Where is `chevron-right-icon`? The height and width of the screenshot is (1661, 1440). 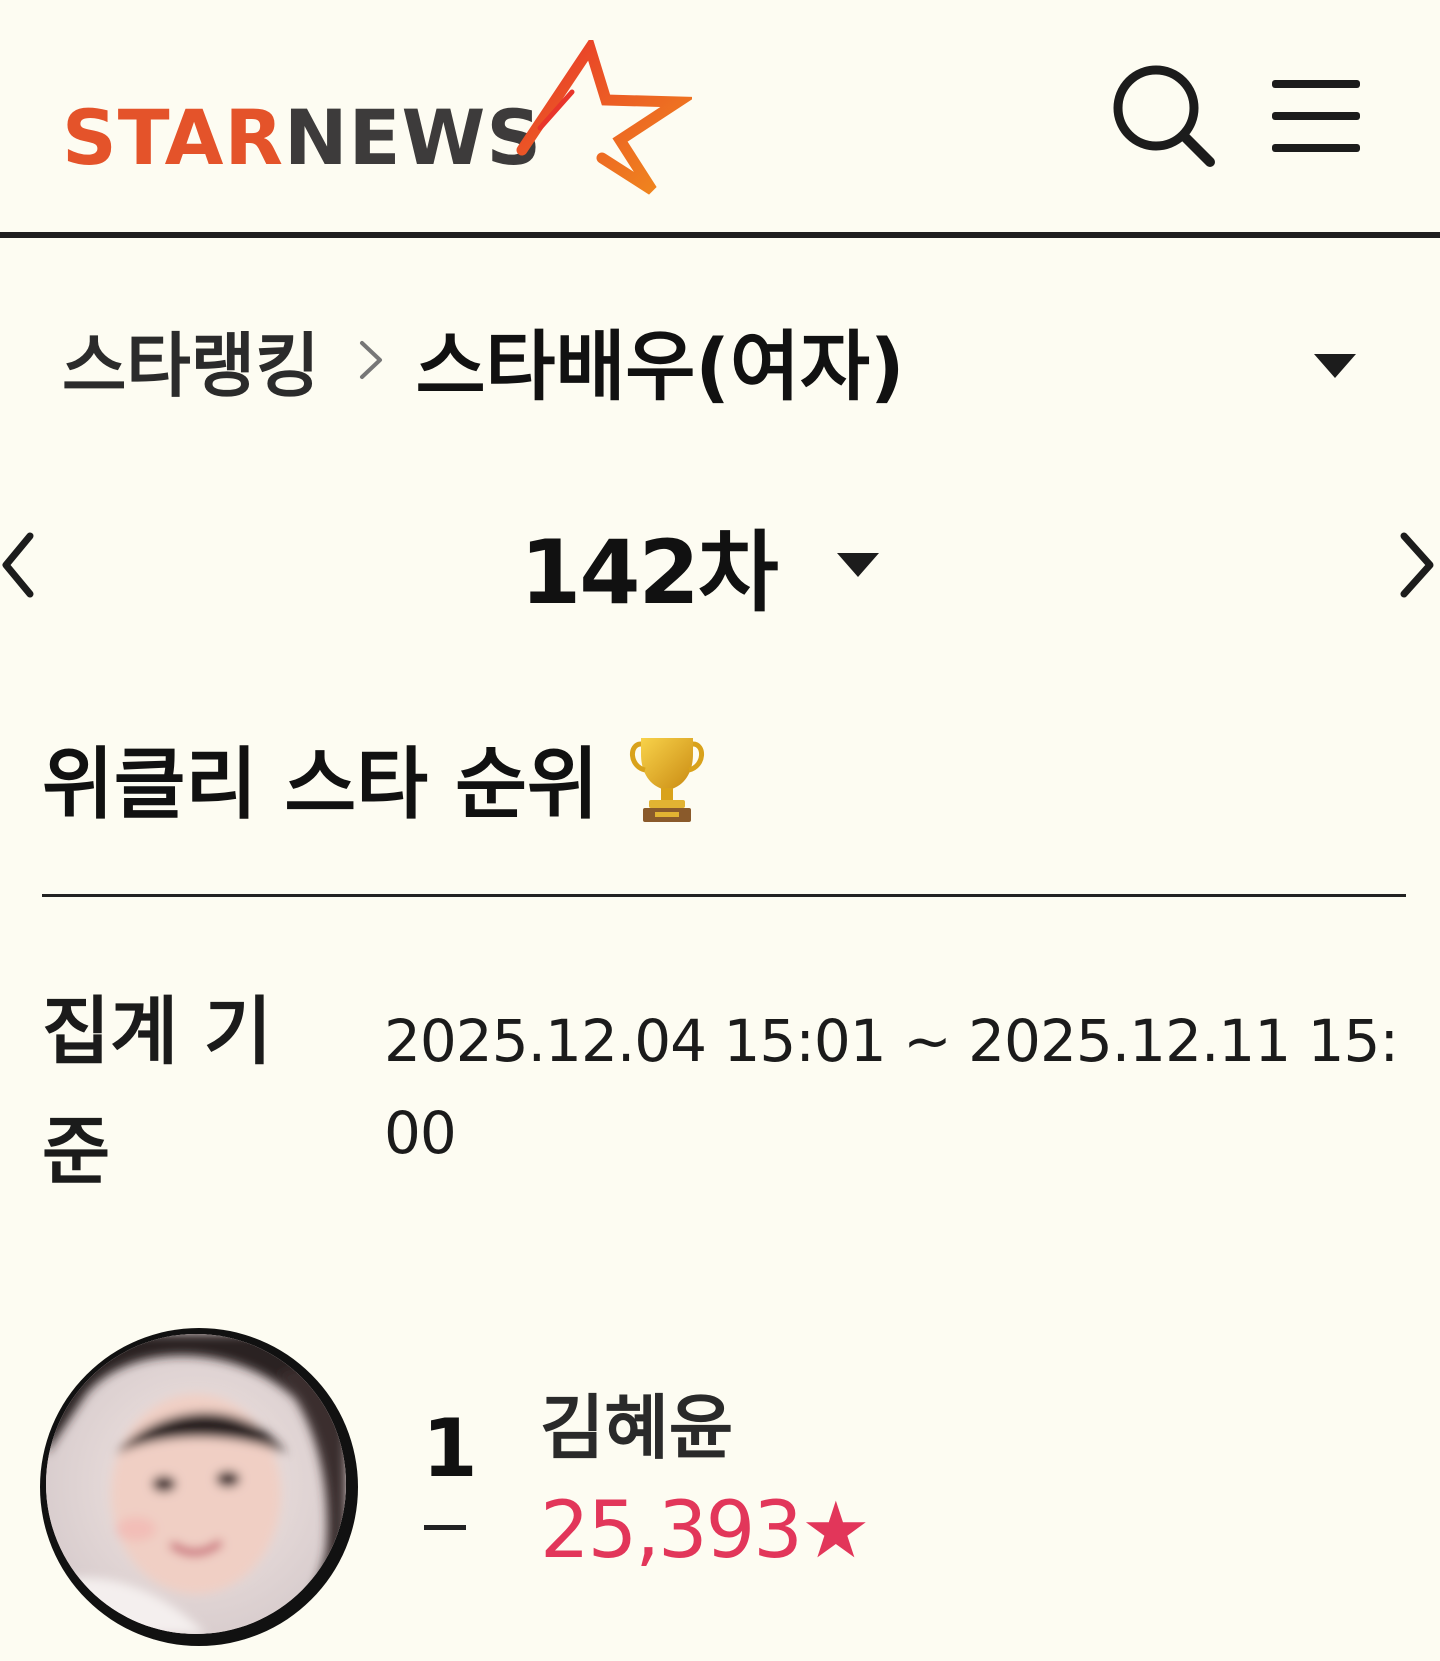
chevron-right-icon is located at coordinates (370, 360).